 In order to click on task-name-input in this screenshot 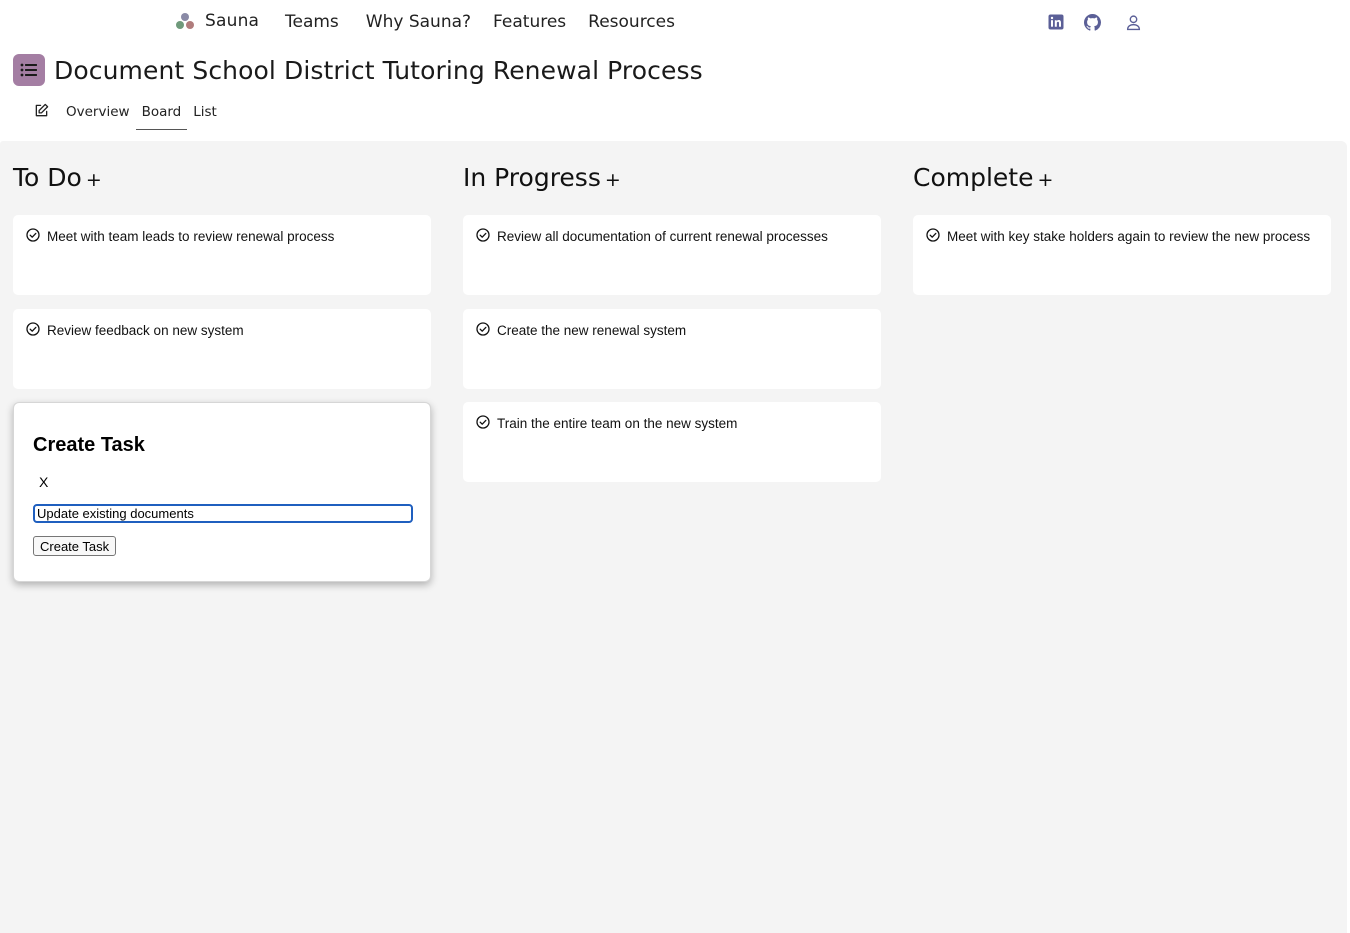, I will do `click(223, 513)`.